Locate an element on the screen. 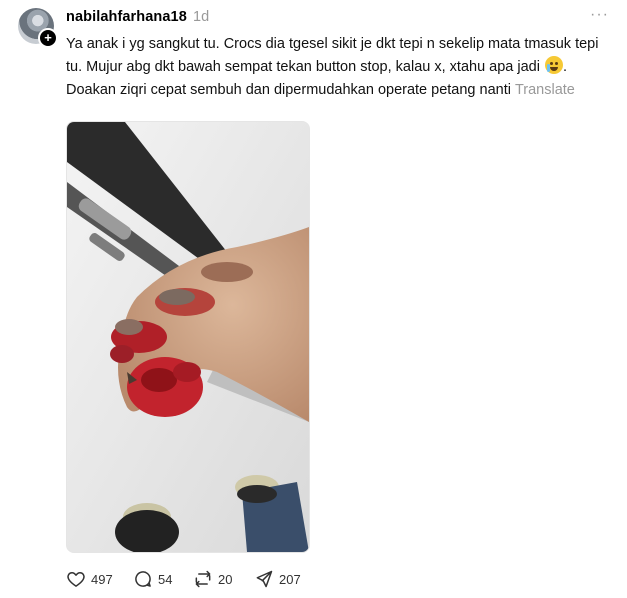  avatar-wrap: + is located at coordinates (38, 28).